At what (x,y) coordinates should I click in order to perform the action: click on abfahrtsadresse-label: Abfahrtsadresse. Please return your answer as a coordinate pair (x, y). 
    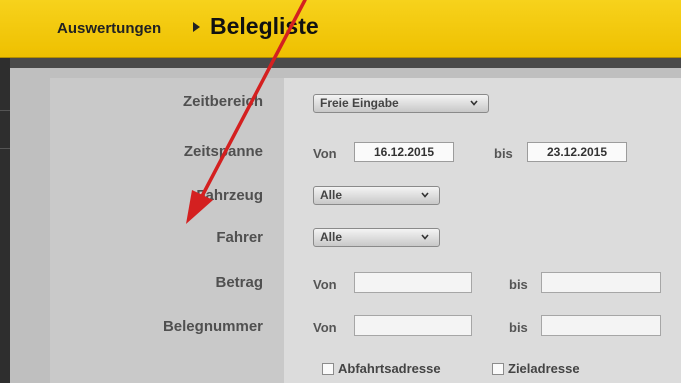
    Looking at the image, I should click on (389, 368).